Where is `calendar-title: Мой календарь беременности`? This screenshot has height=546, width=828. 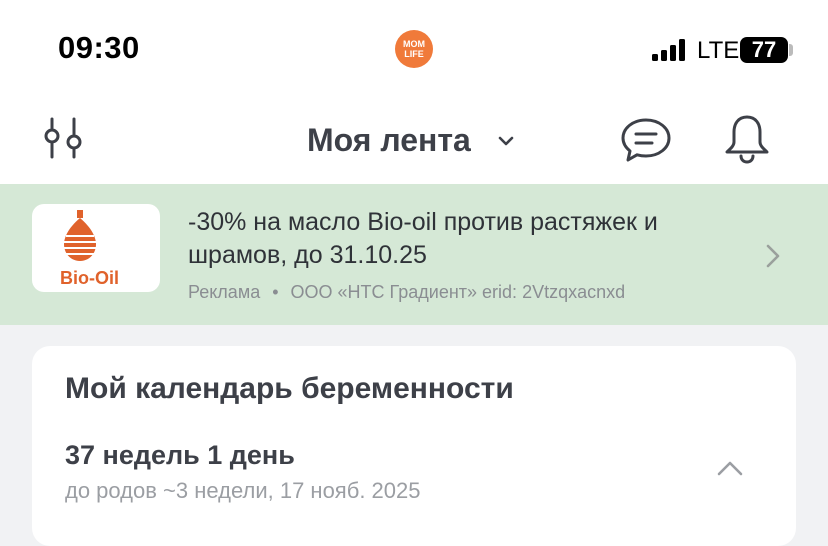
calendar-title: Мой календарь беременности is located at coordinates (289, 389).